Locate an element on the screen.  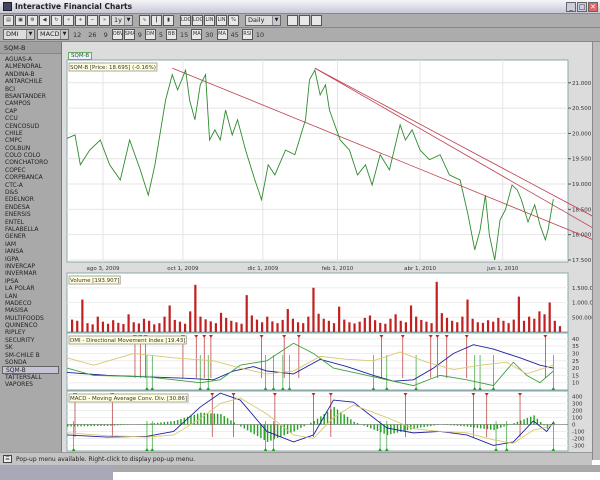
symbol-item: SK is located at coordinates (30, 347).